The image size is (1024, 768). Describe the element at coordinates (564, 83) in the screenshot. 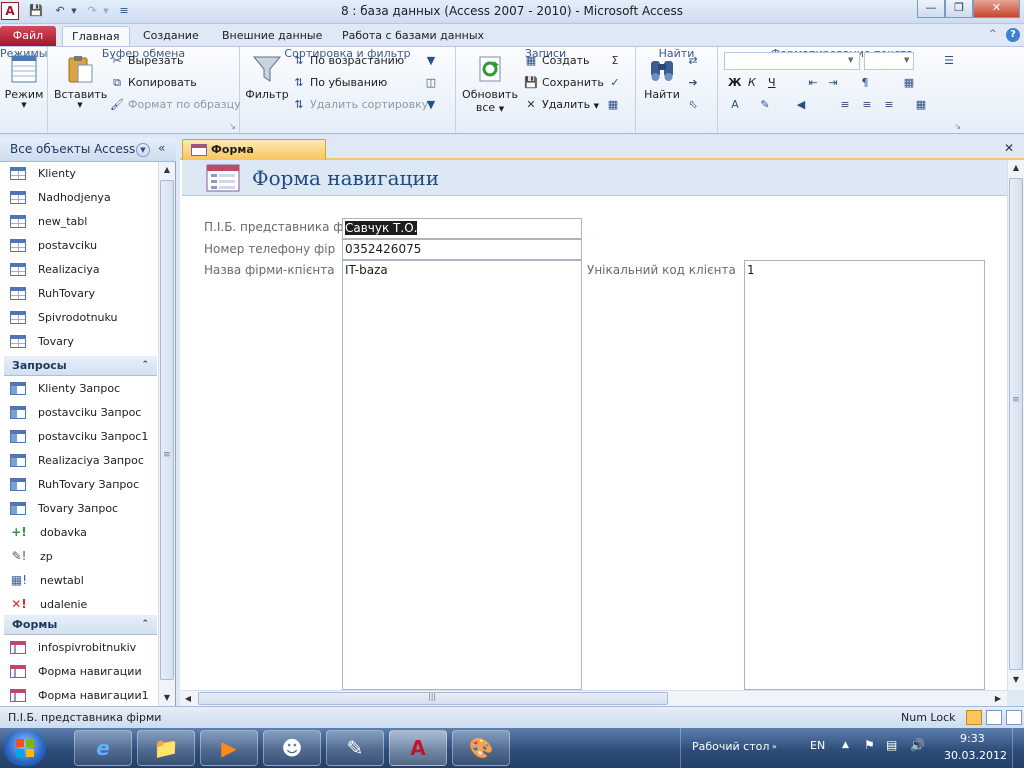

I see `save-record-button: 💾 Сохранить` at that location.